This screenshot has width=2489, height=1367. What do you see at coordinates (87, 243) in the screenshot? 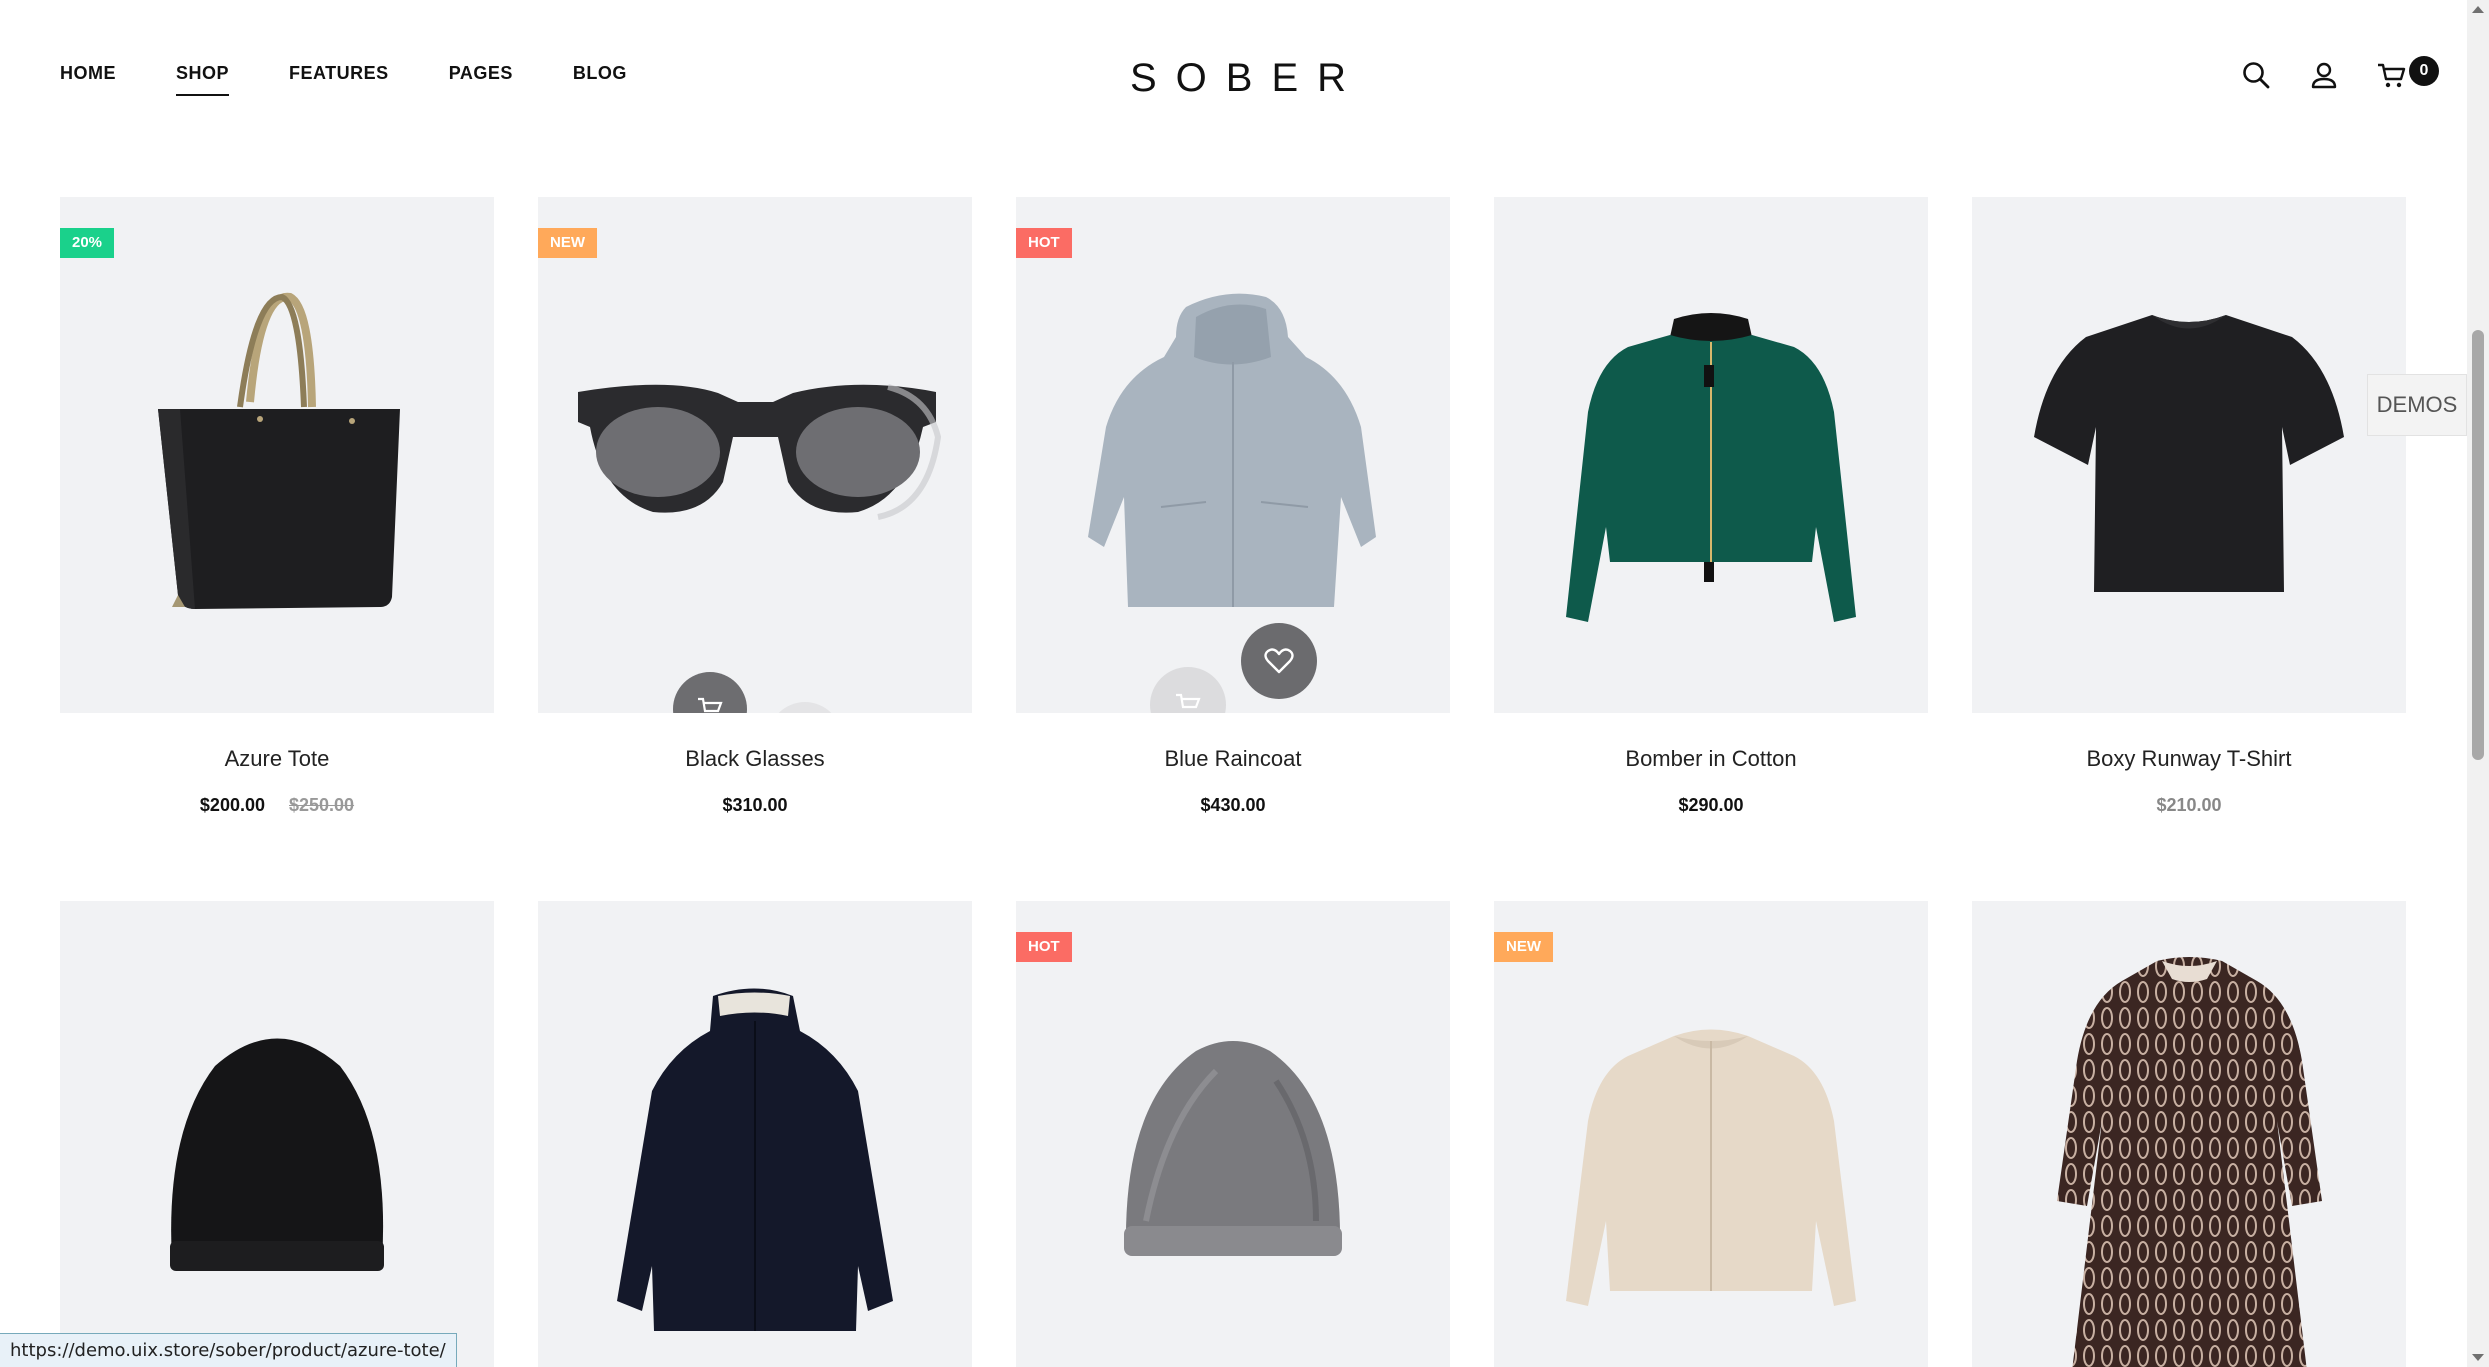
I see `sale-badge: 20%` at bounding box center [87, 243].